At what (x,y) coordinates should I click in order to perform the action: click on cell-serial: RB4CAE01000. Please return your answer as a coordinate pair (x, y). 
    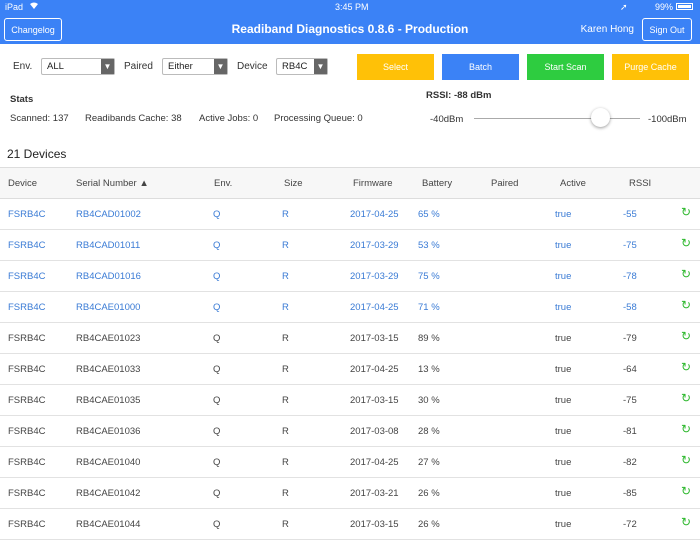
    Looking at the image, I should click on (108, 307).